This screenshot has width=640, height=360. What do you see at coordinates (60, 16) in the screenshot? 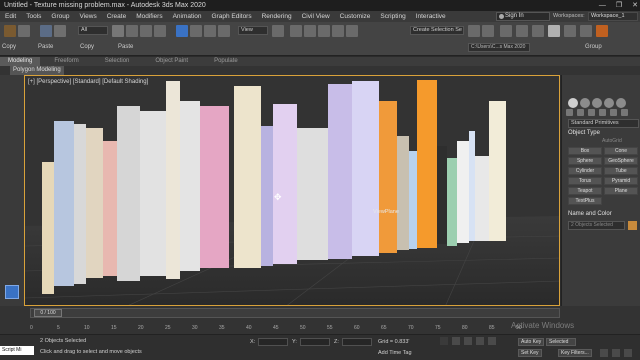
I see `menu-group: Group` at bounding box center [60, 16].